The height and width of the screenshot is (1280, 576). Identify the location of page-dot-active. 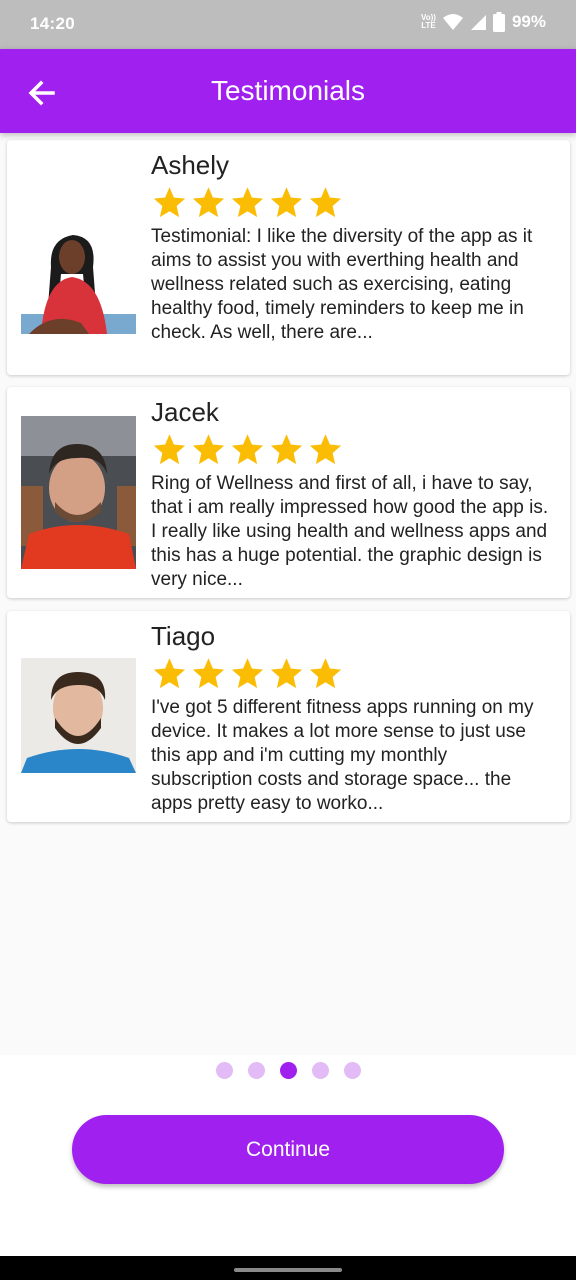
(288, 1070).